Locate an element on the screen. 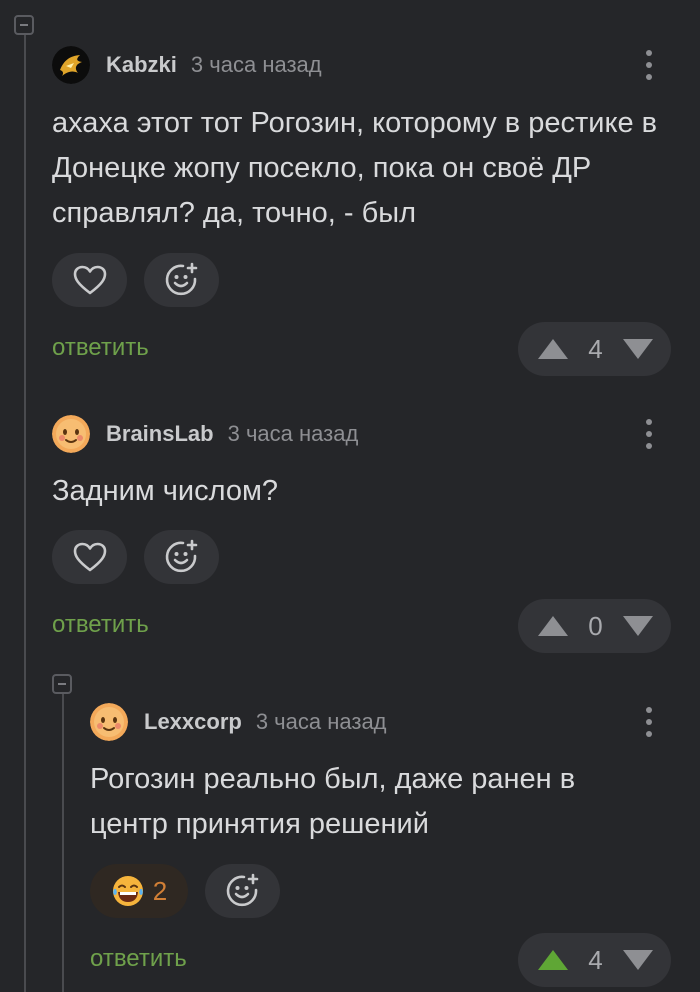 The width and height of the screenshot is (700, 992). reaction-button: 2 is located at coordinates (139, 891).